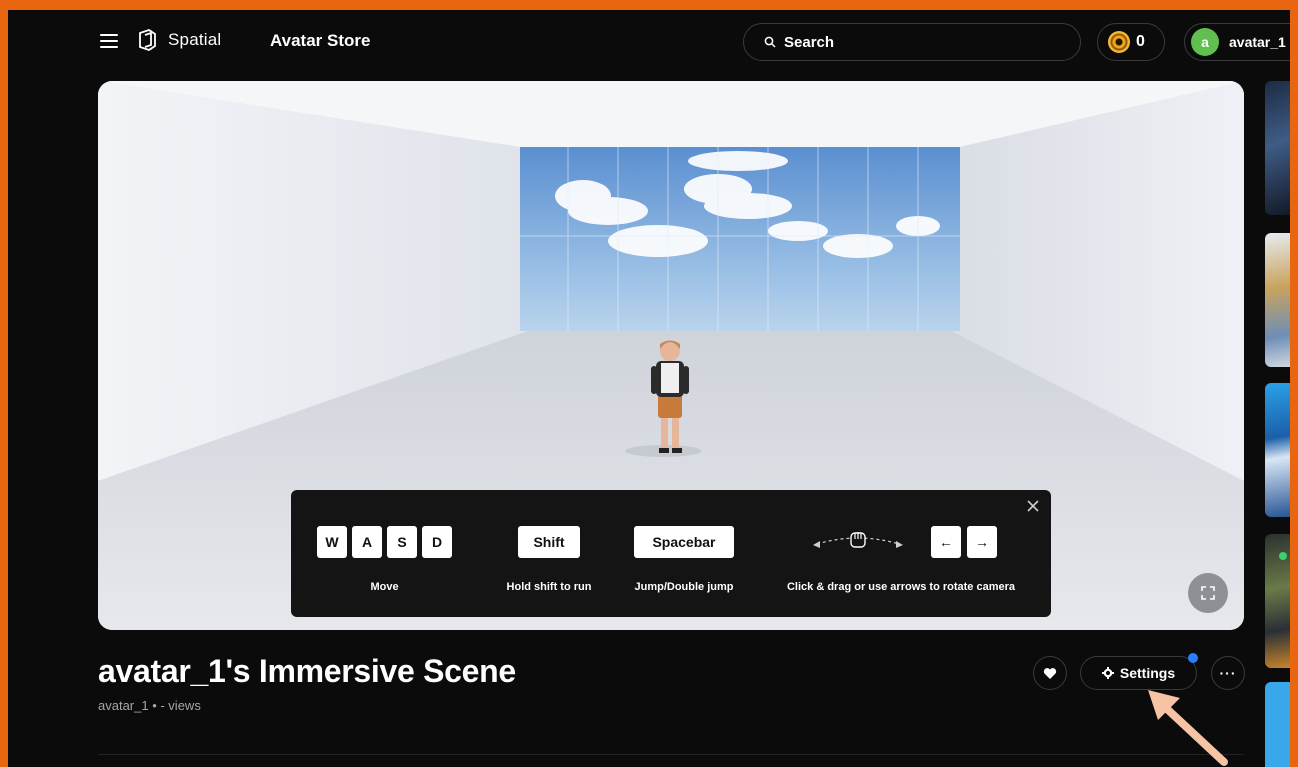 Image resolution: width=1298 pixels, height=767 pixels. What do you see at coordinates (770, 42) in the screenshot?
I see `search-icon` at bounding box center [770, 42].